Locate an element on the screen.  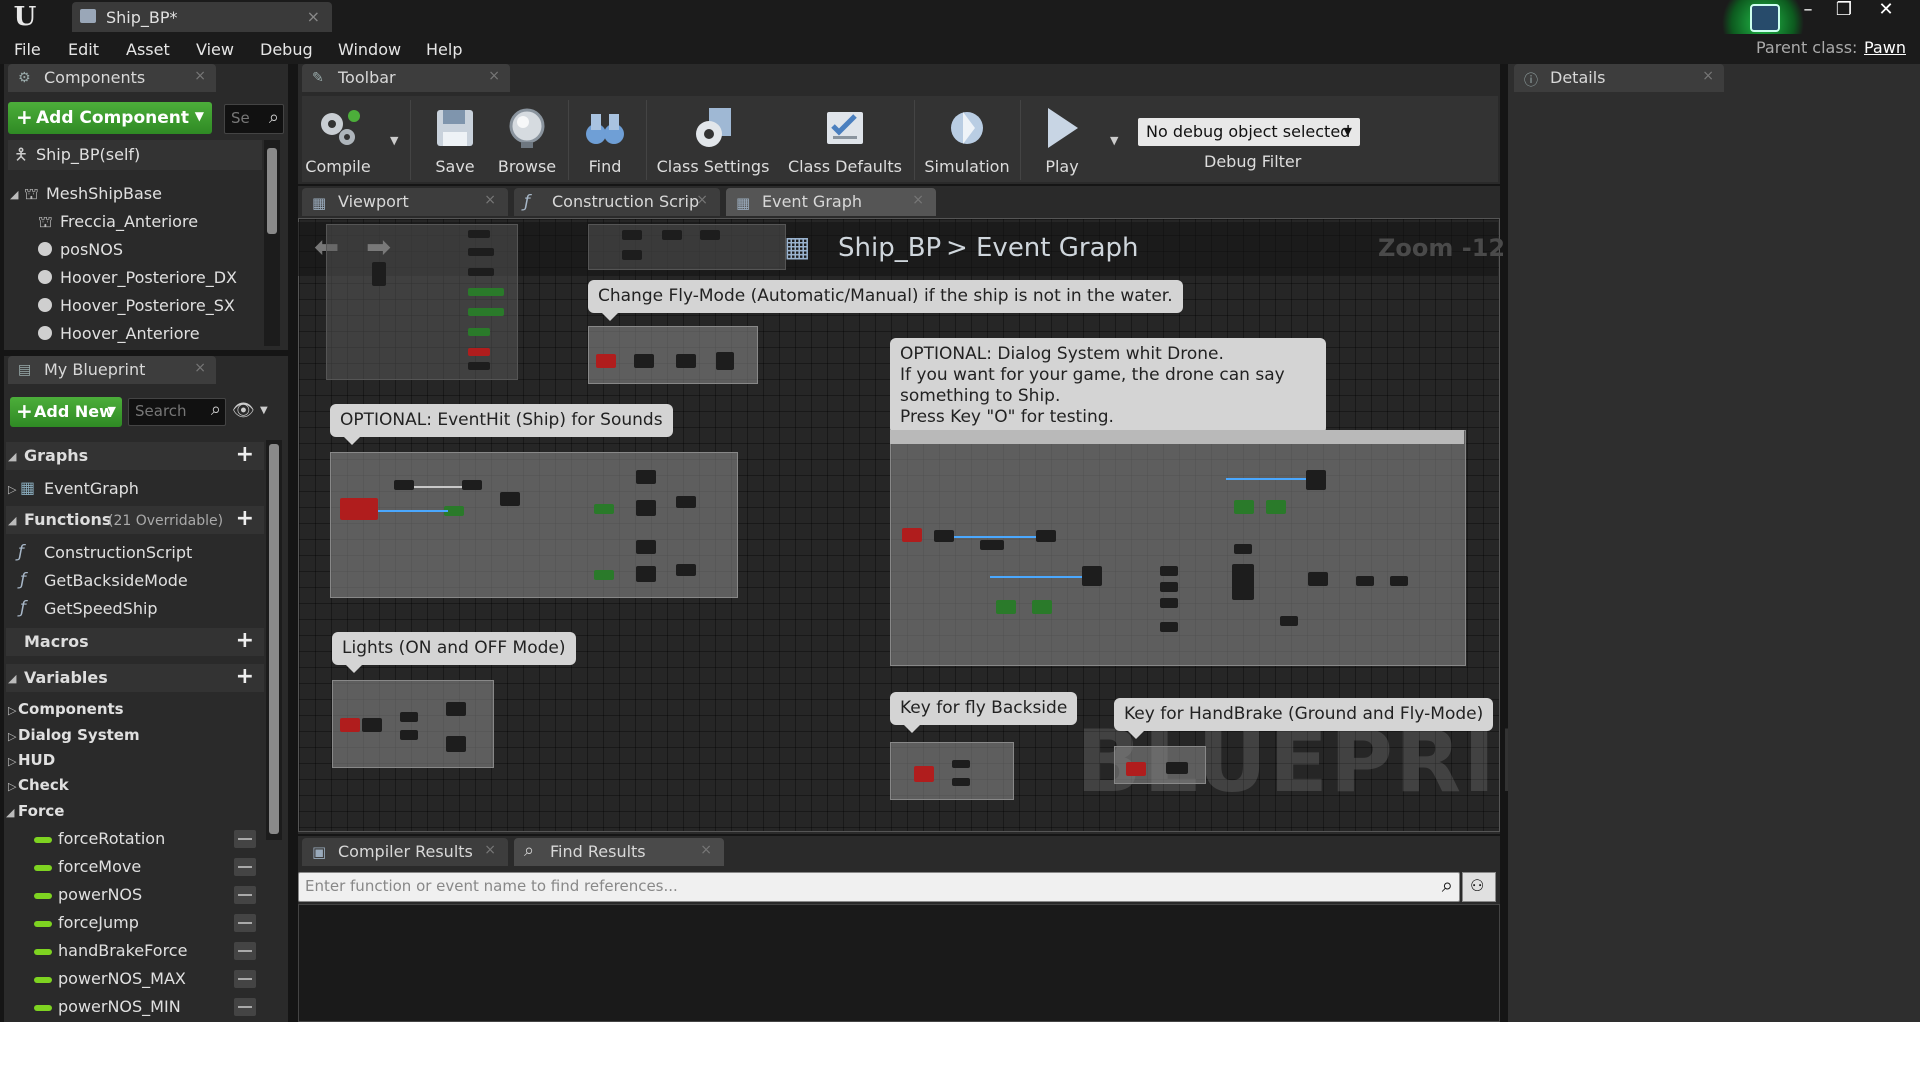
comment-handbrake: Key for HandBrake (Ground and Fly-Mode) is located at coordinates (1304, 718).